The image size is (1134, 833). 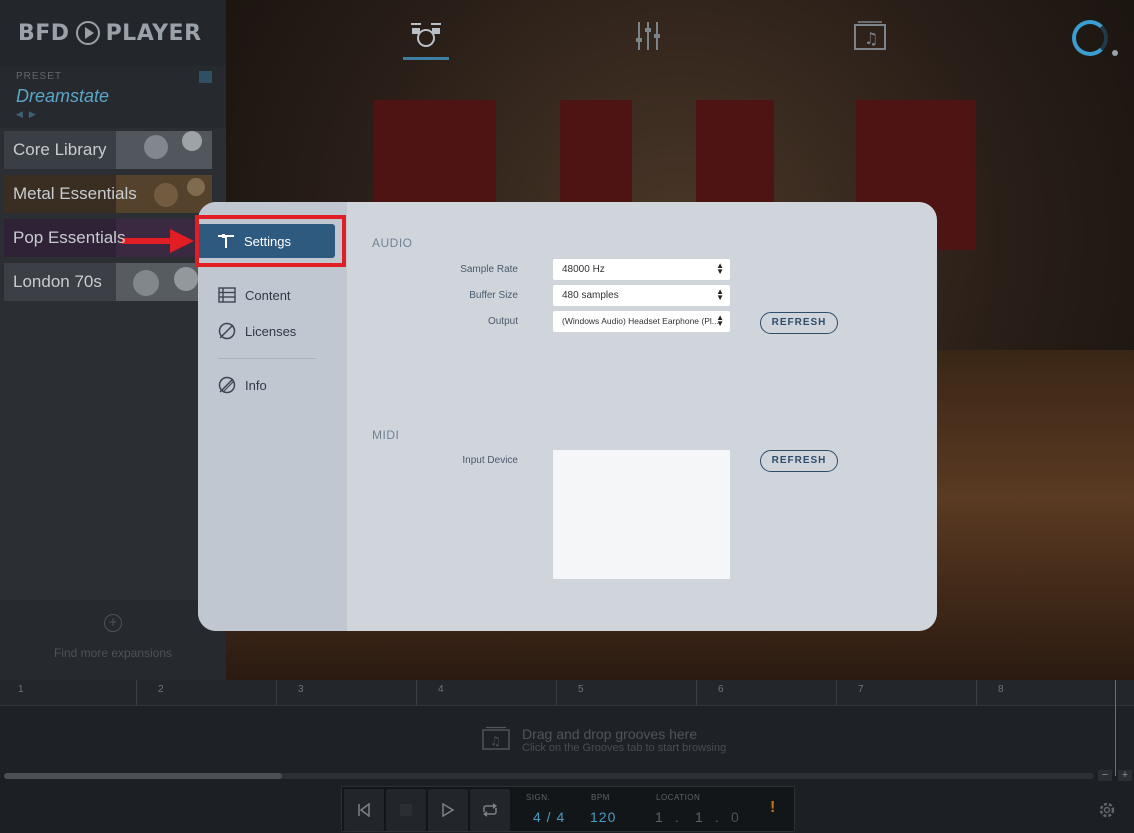 I want to click on nav-licenses-label: Licenses, so click(x=271, y=331).